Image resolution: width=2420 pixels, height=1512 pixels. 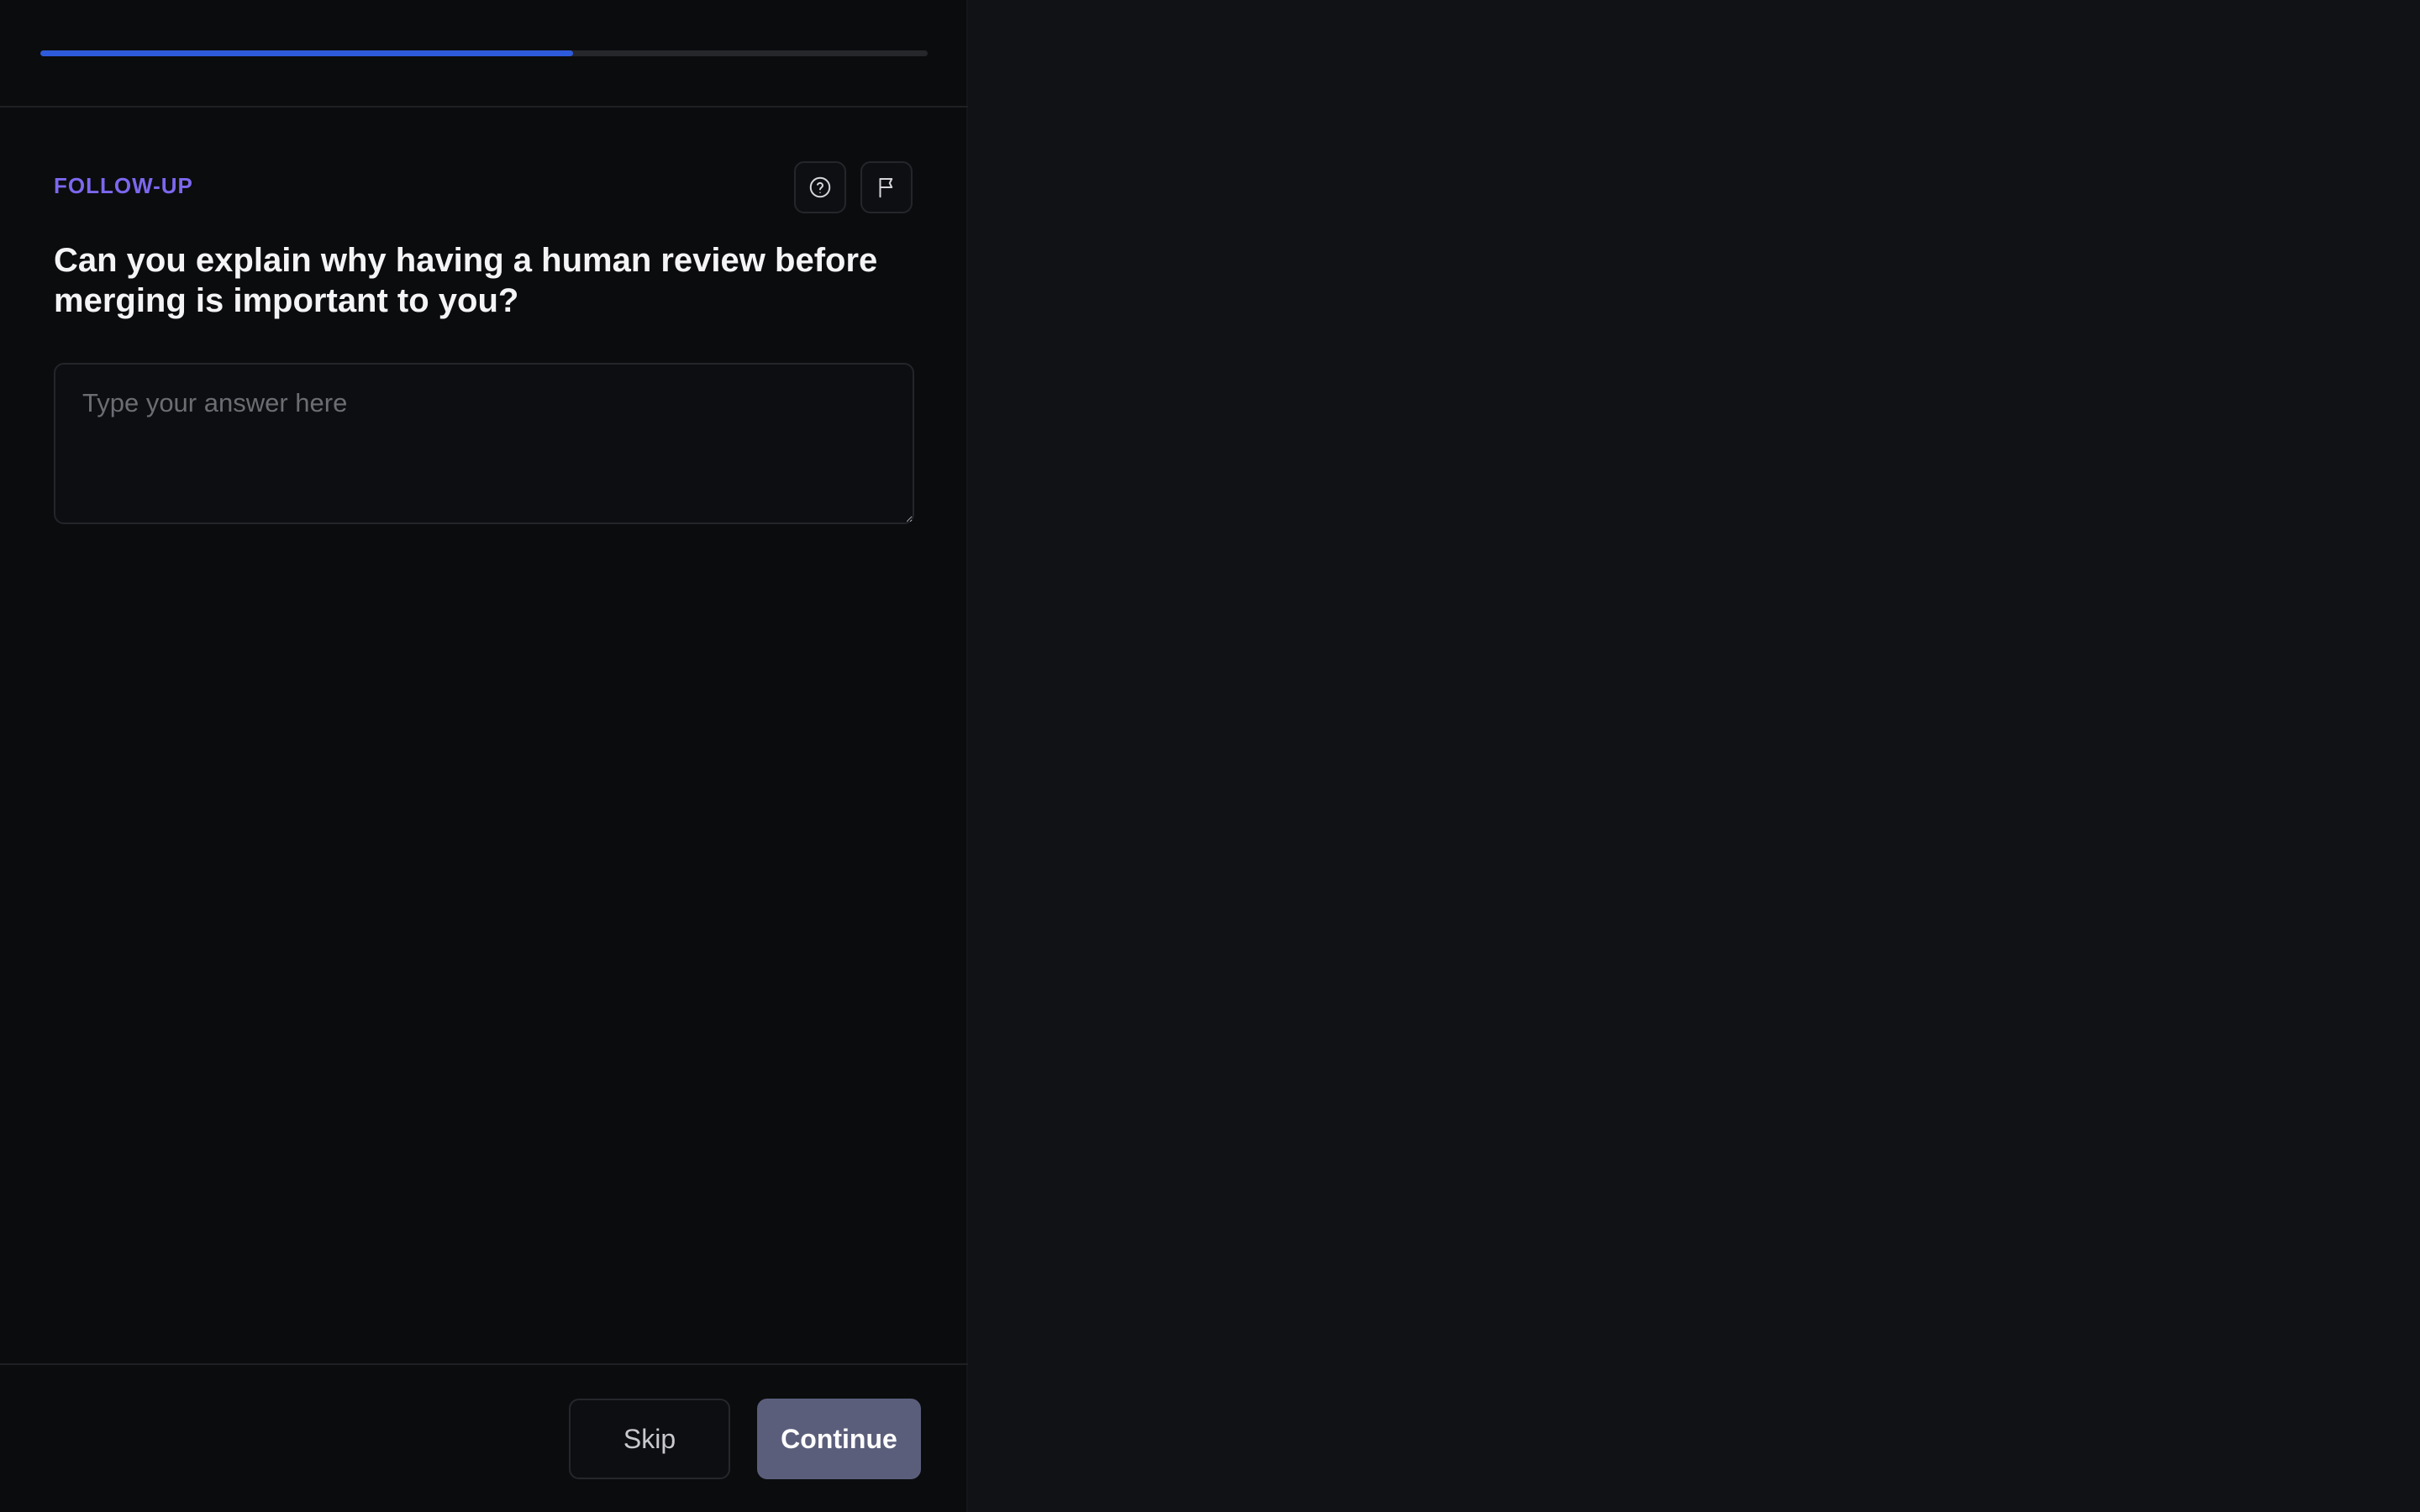 I want to click on skip-button: Skip, so click(x=649, y=1439).